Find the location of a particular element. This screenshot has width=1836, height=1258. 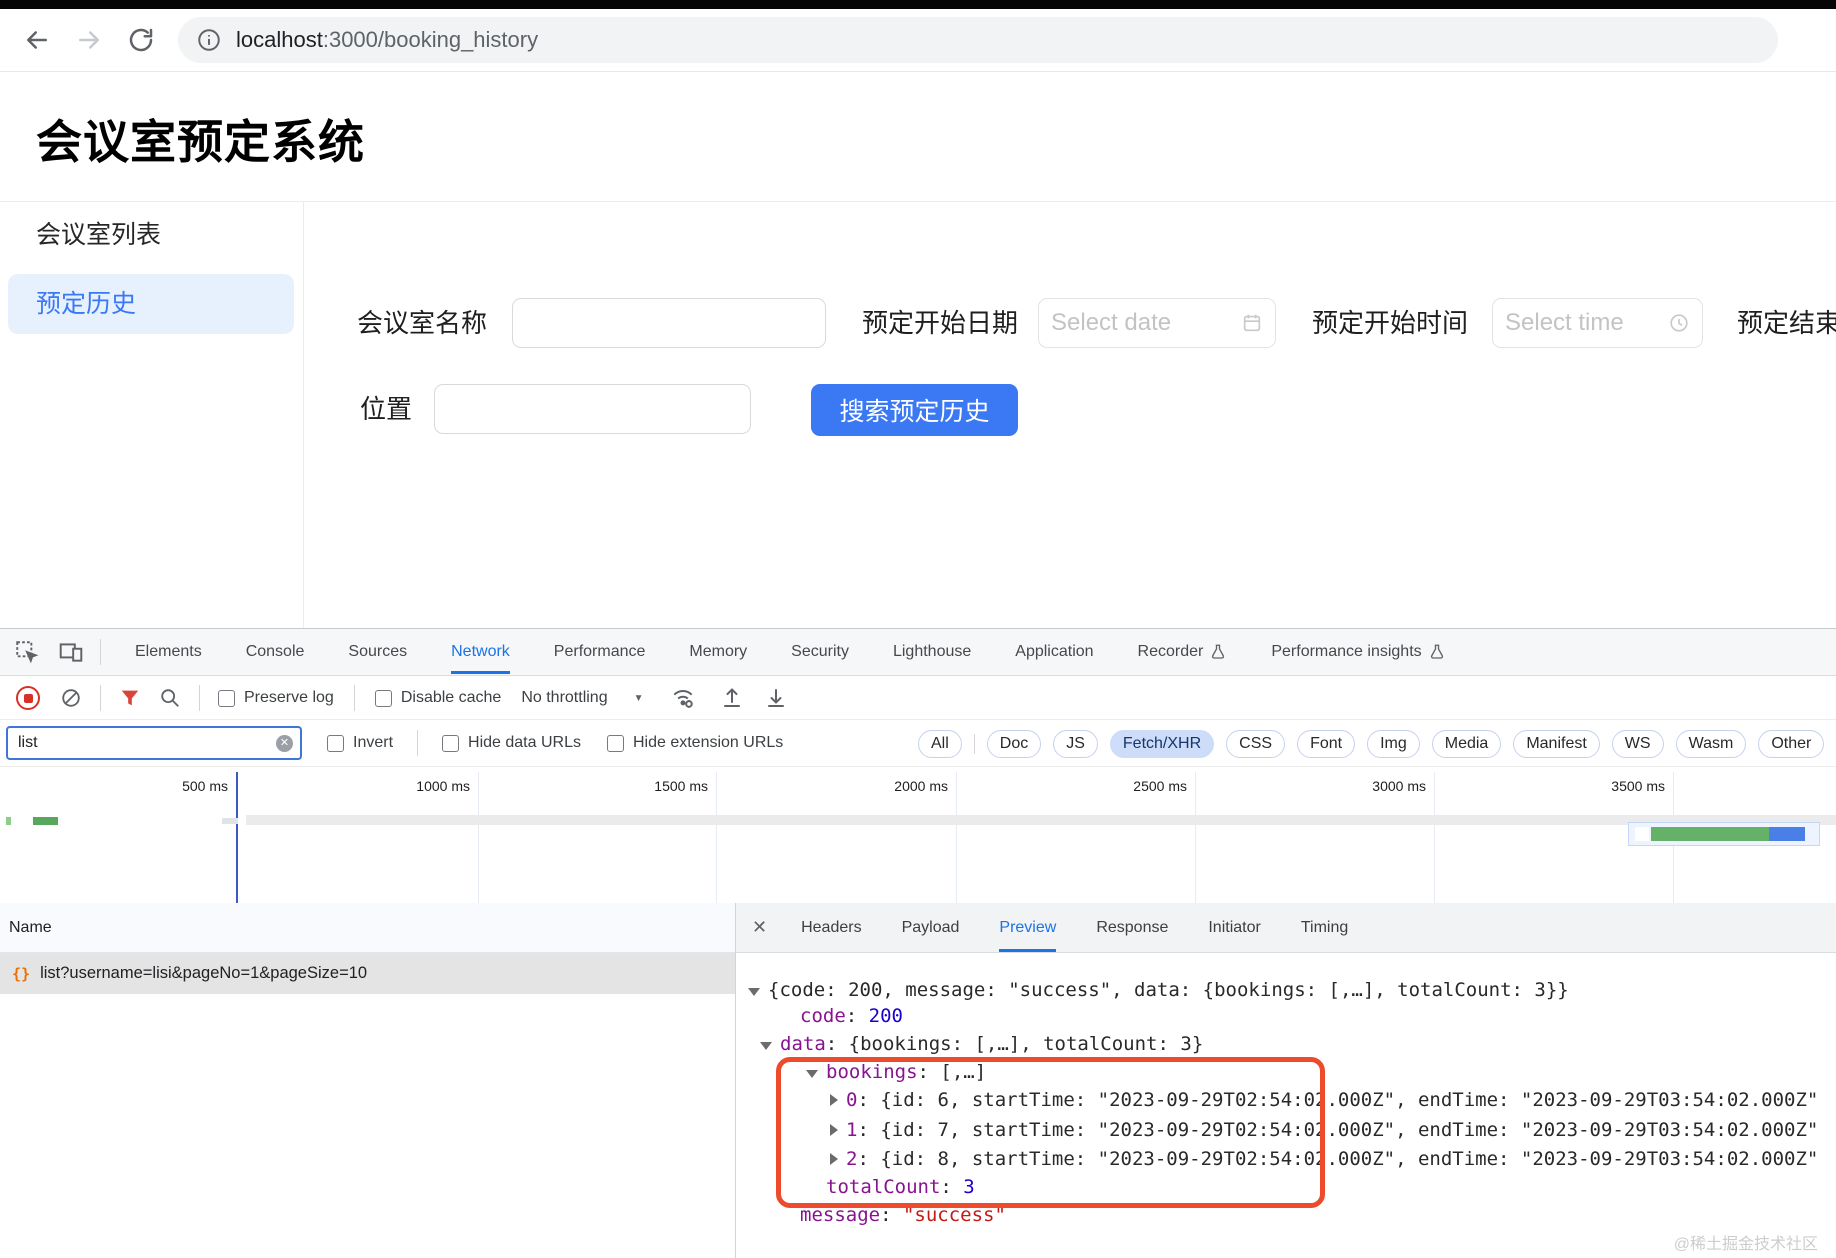

tab-performance-insights: Performance insights is located at coordinates (1358, 652).